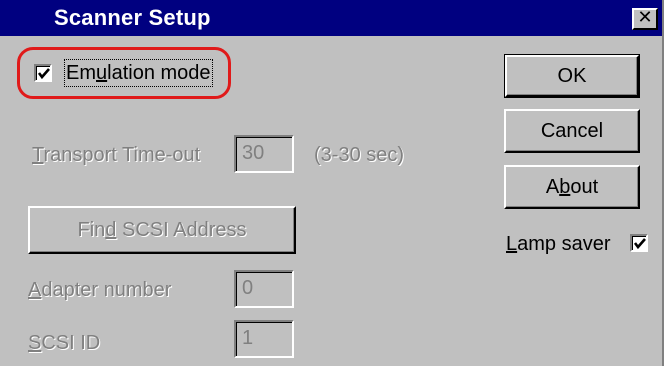  Describe the element at coordinates (111, 230) in the screenshot. I see `find-scsi-label-mnemonic: d` at that location.